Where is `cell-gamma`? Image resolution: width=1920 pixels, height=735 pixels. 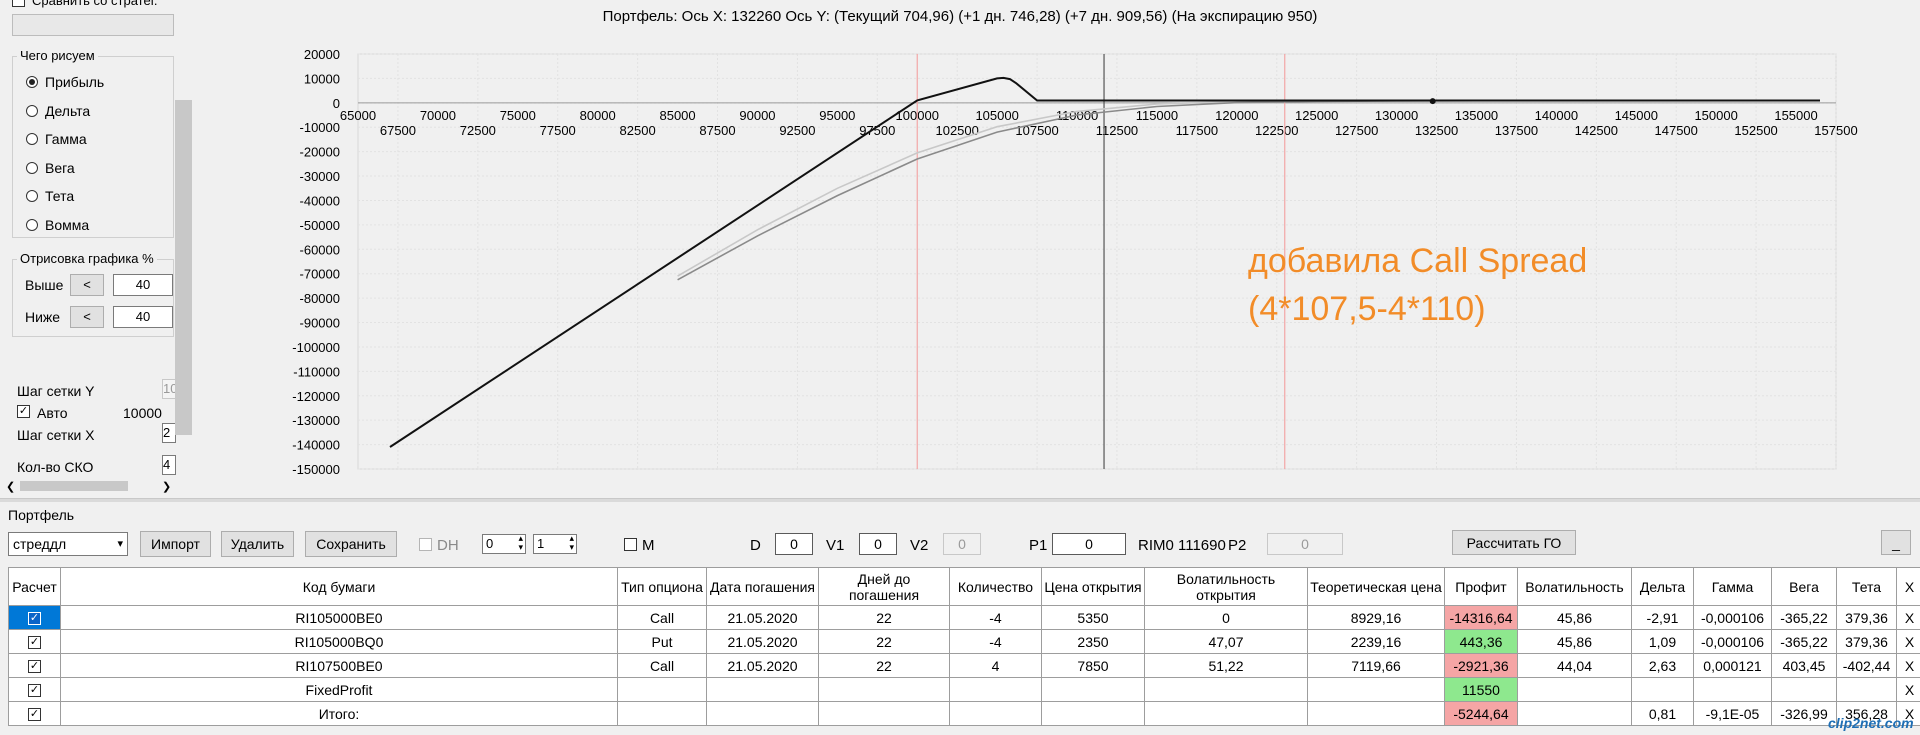
cell-gamma is located at coordinates (1732, 689).